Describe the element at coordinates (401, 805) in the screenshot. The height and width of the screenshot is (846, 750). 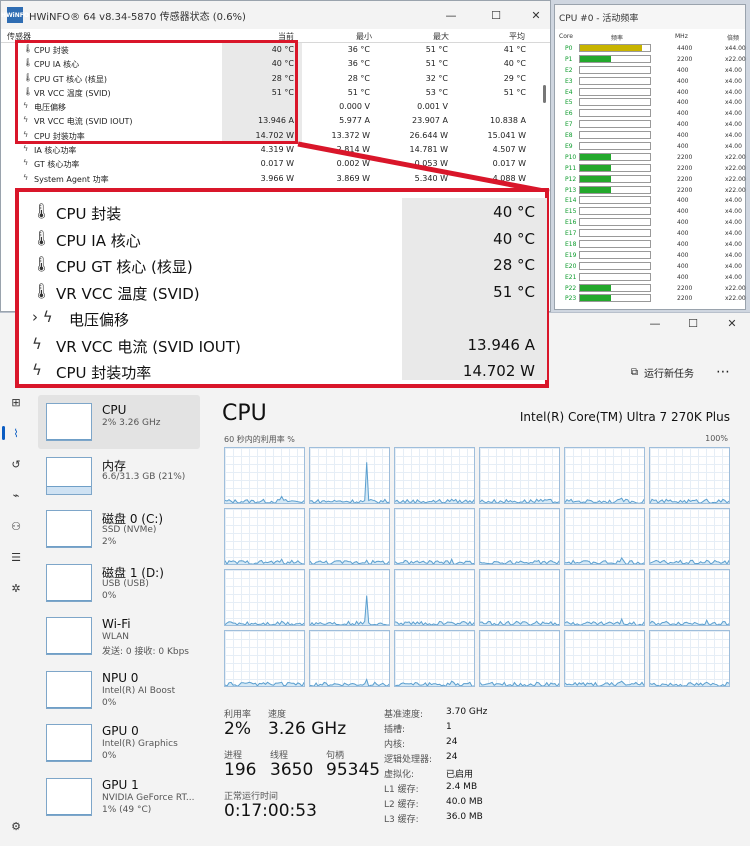
I see `spec-label: L2 缓存:` at that location.